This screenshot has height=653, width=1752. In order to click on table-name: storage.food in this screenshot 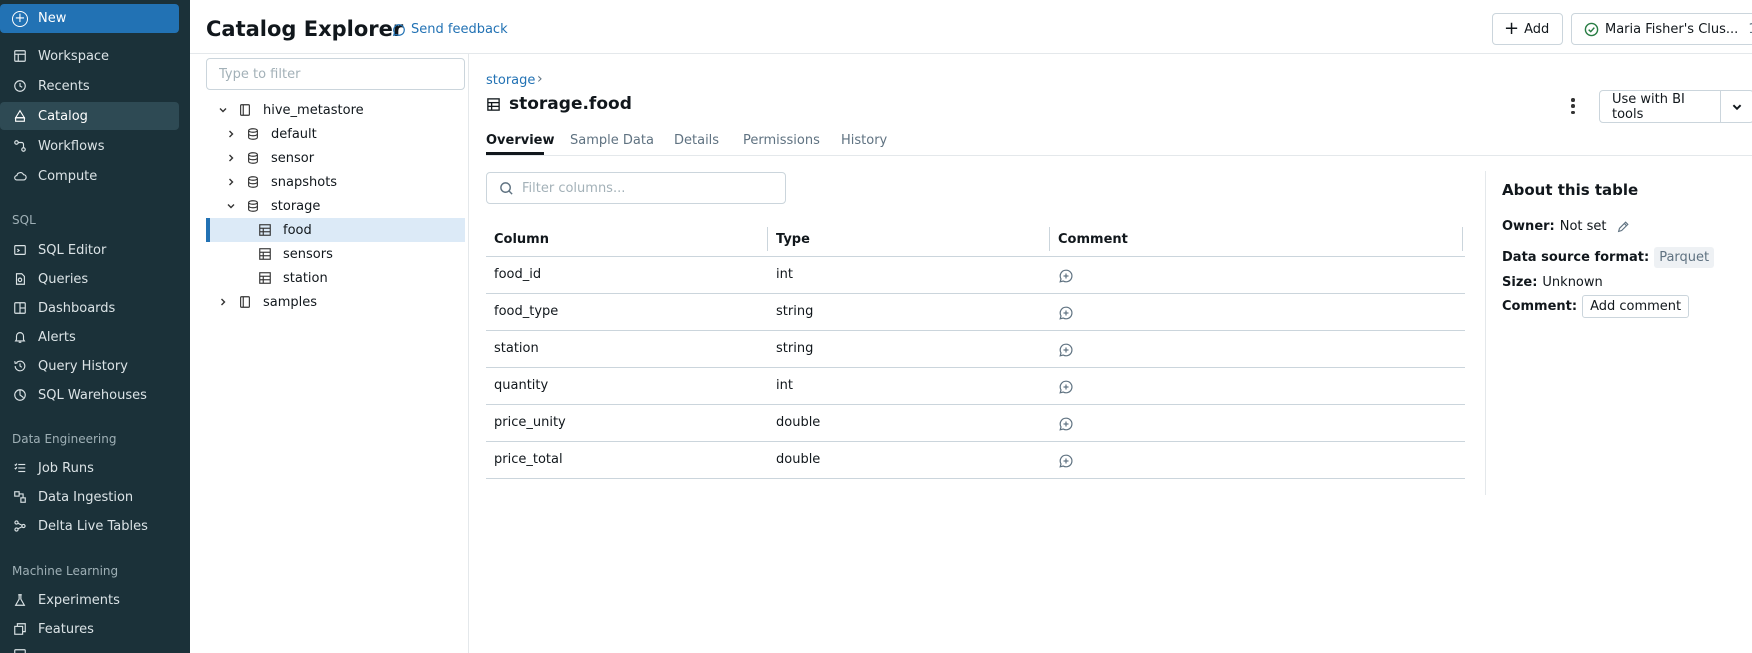, I will do `click(570, 104)`.